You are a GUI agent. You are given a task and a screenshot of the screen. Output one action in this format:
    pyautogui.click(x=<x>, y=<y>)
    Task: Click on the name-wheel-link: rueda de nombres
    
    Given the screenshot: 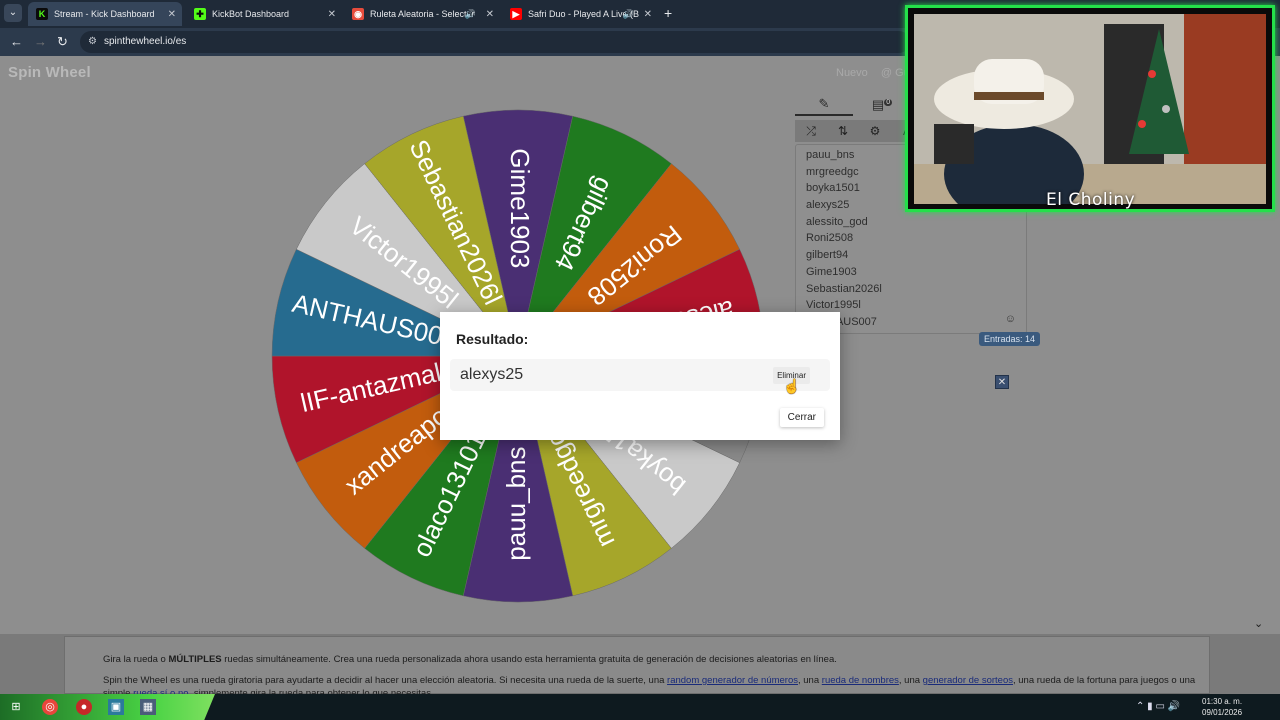 What is the action you would take?
    pyautogui.click(x=860, y=680)
    